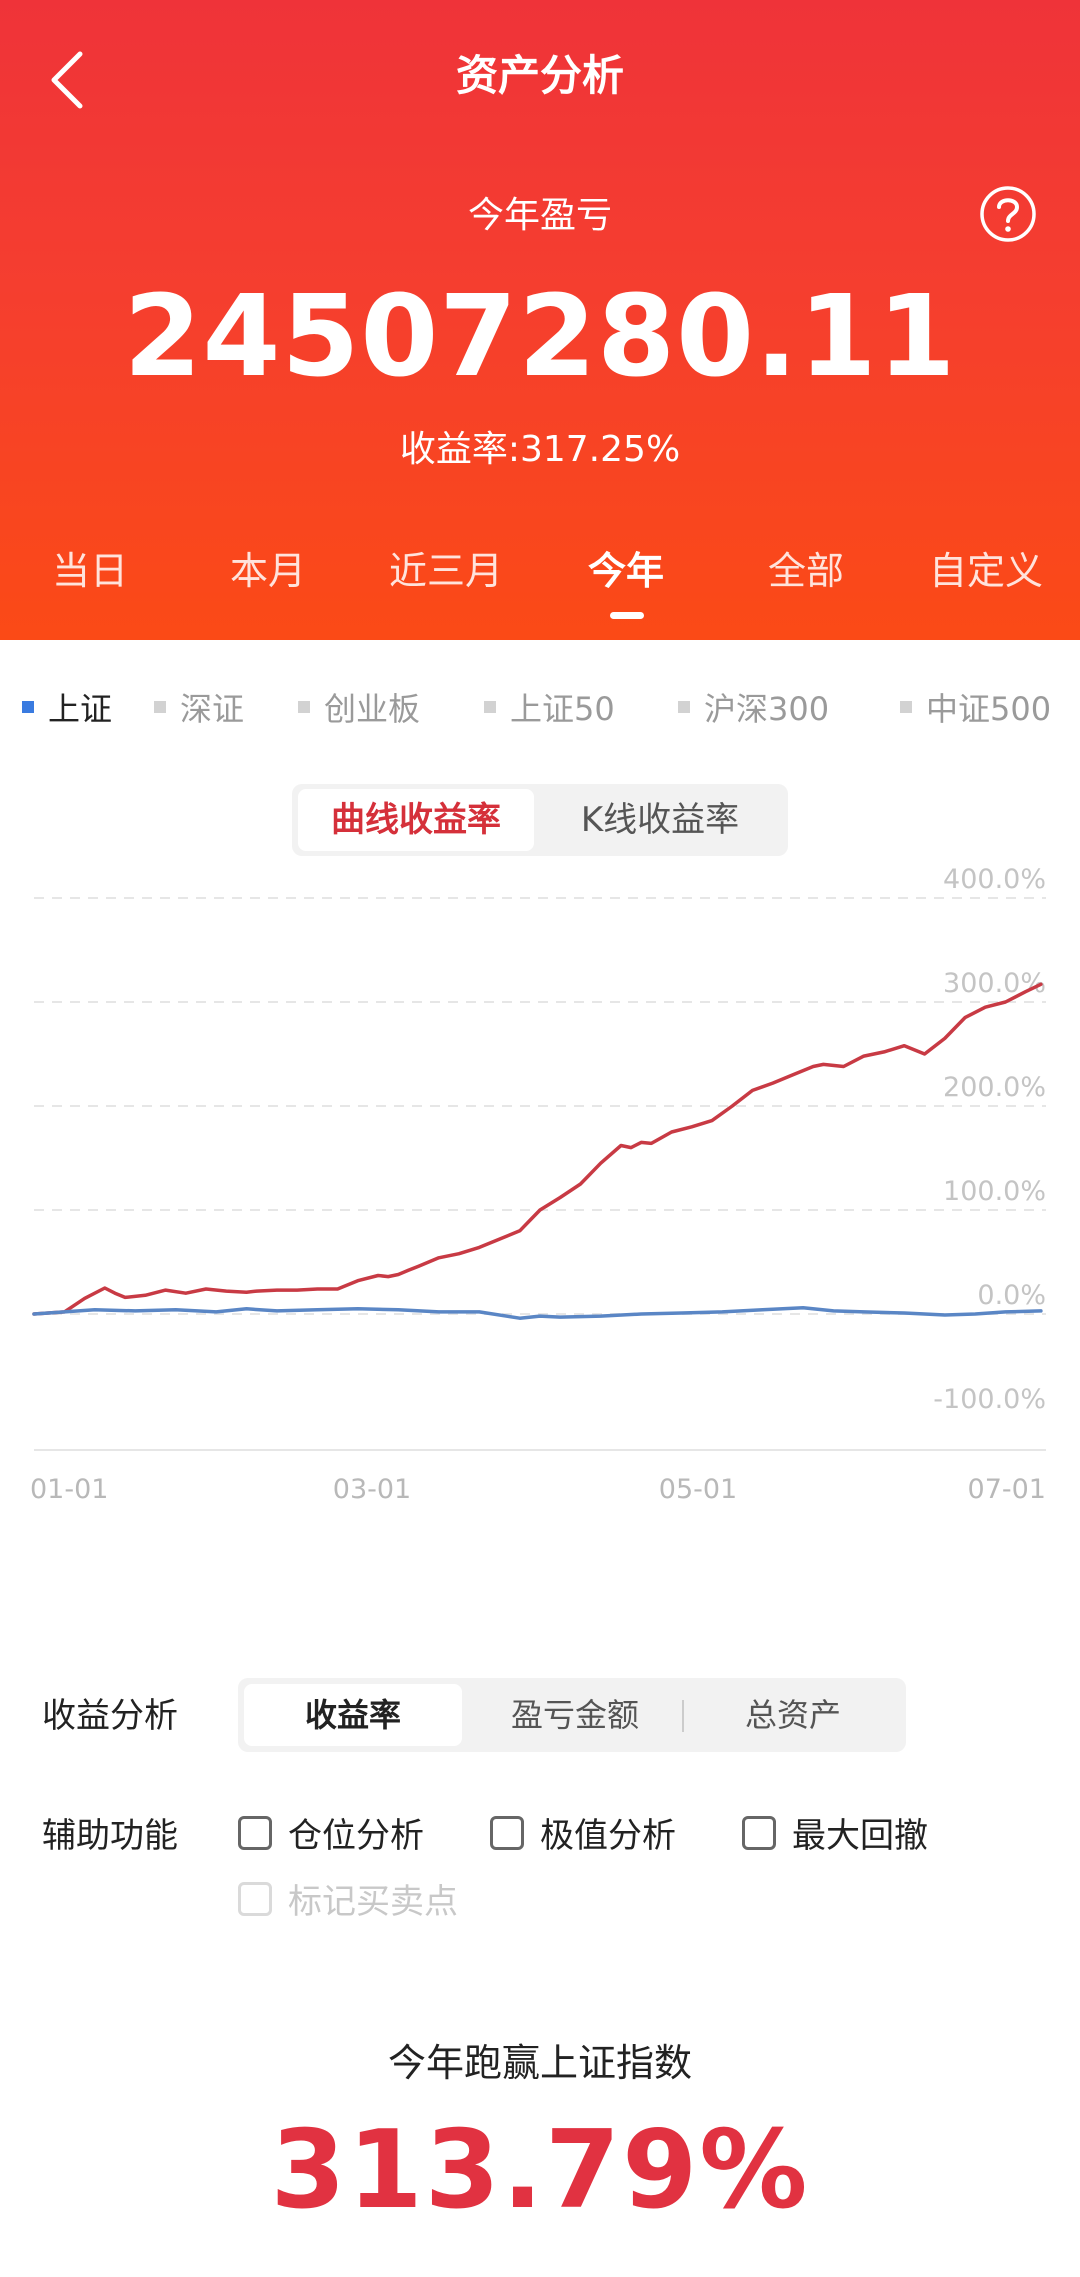 This screenshot has width=1080, height=2277. I want to click on y-tick-label: 0.0%, so click(1011, 1295).